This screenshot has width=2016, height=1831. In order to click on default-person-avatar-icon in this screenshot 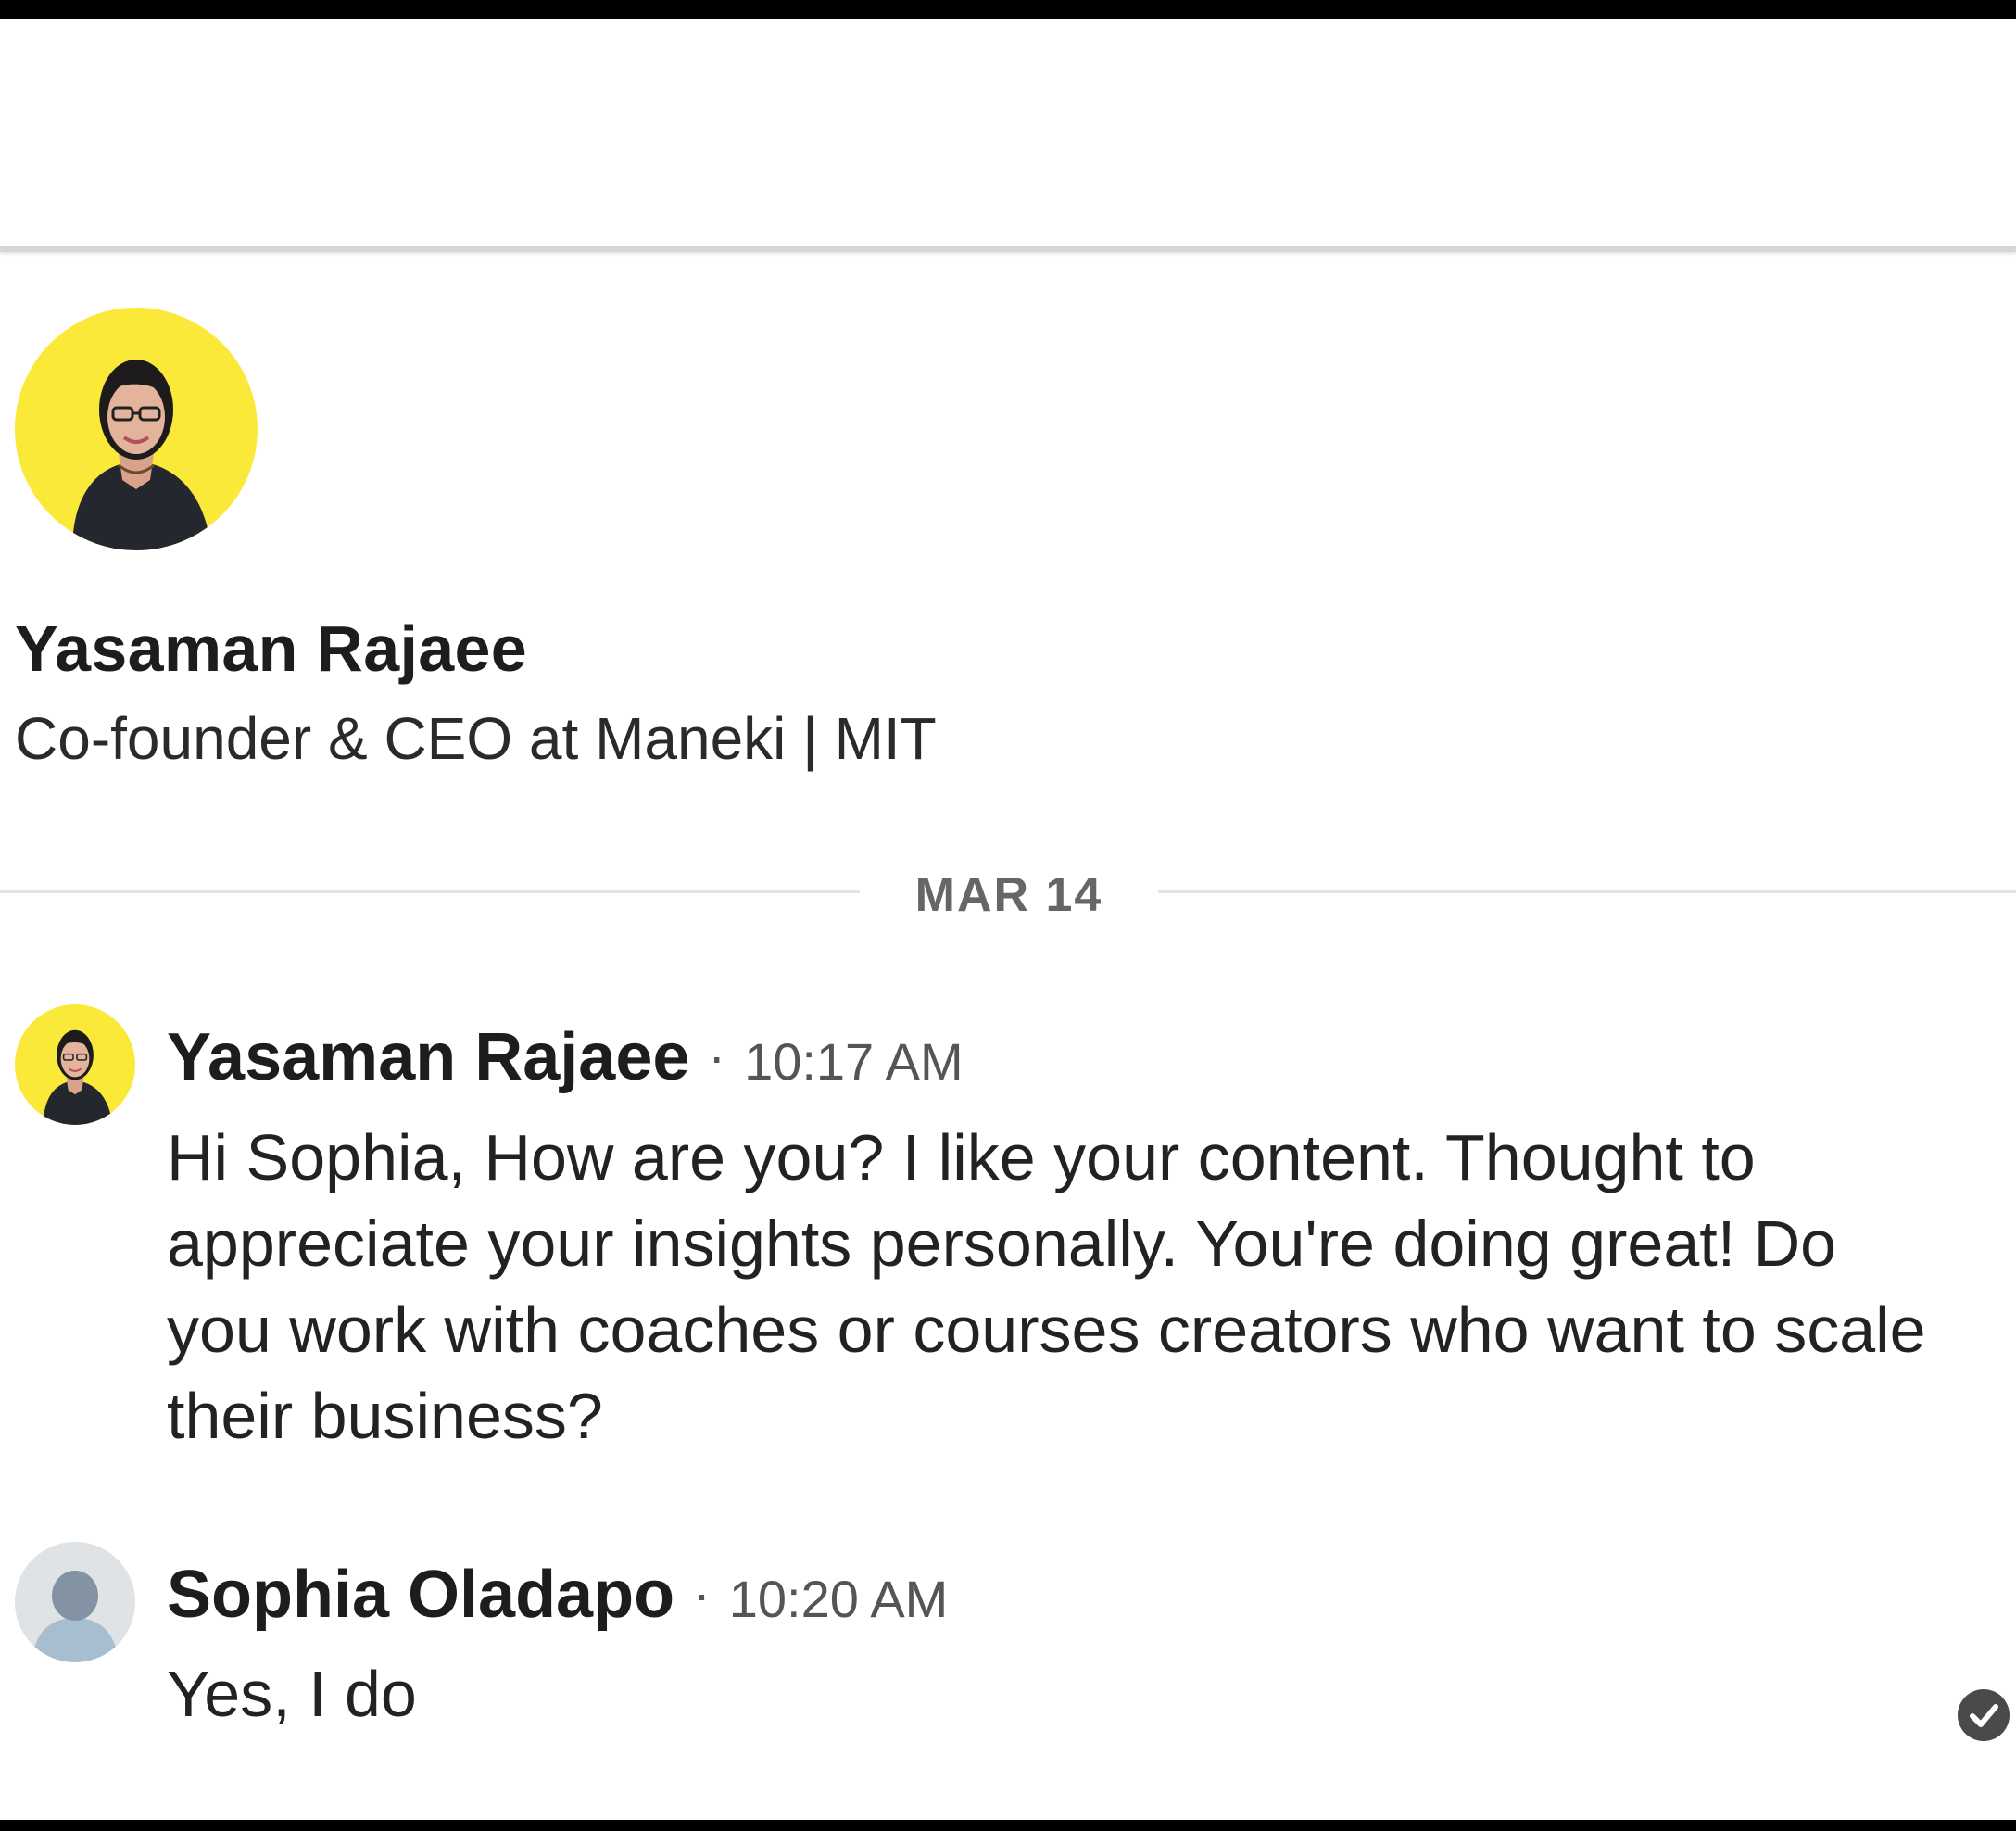, I will do `click(75, 1602)`.